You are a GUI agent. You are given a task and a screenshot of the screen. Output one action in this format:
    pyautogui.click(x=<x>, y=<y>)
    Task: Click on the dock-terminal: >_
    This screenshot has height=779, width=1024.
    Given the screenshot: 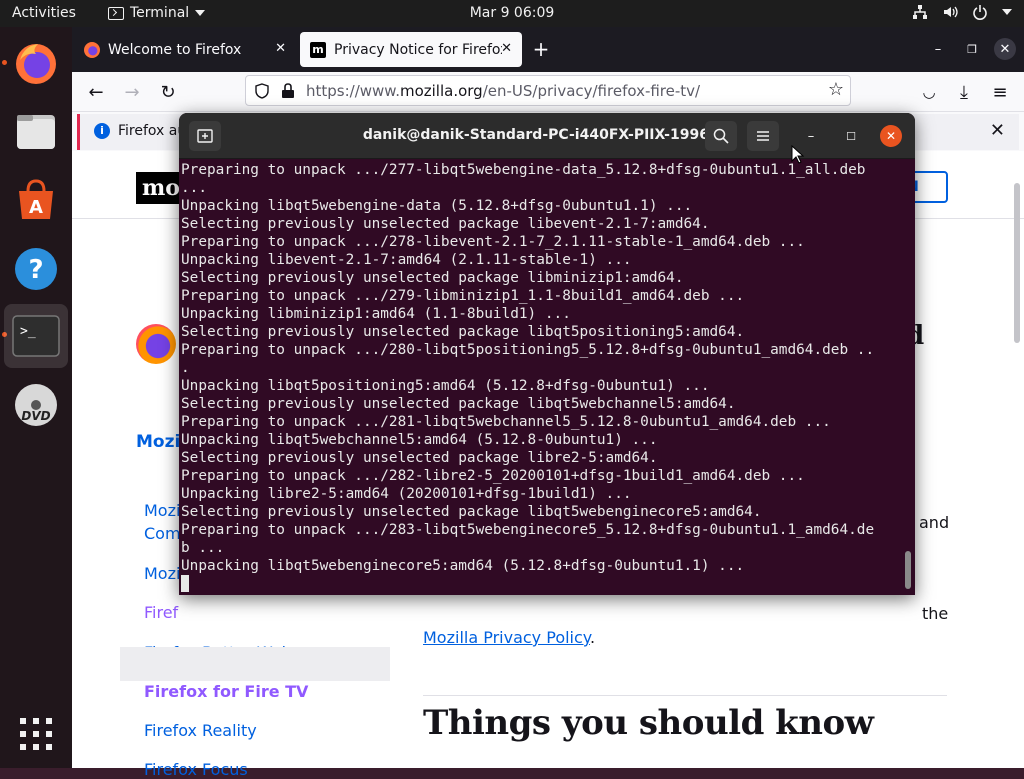 What is the action you would take?
    pyautogui.click(x=36, y=336)
    